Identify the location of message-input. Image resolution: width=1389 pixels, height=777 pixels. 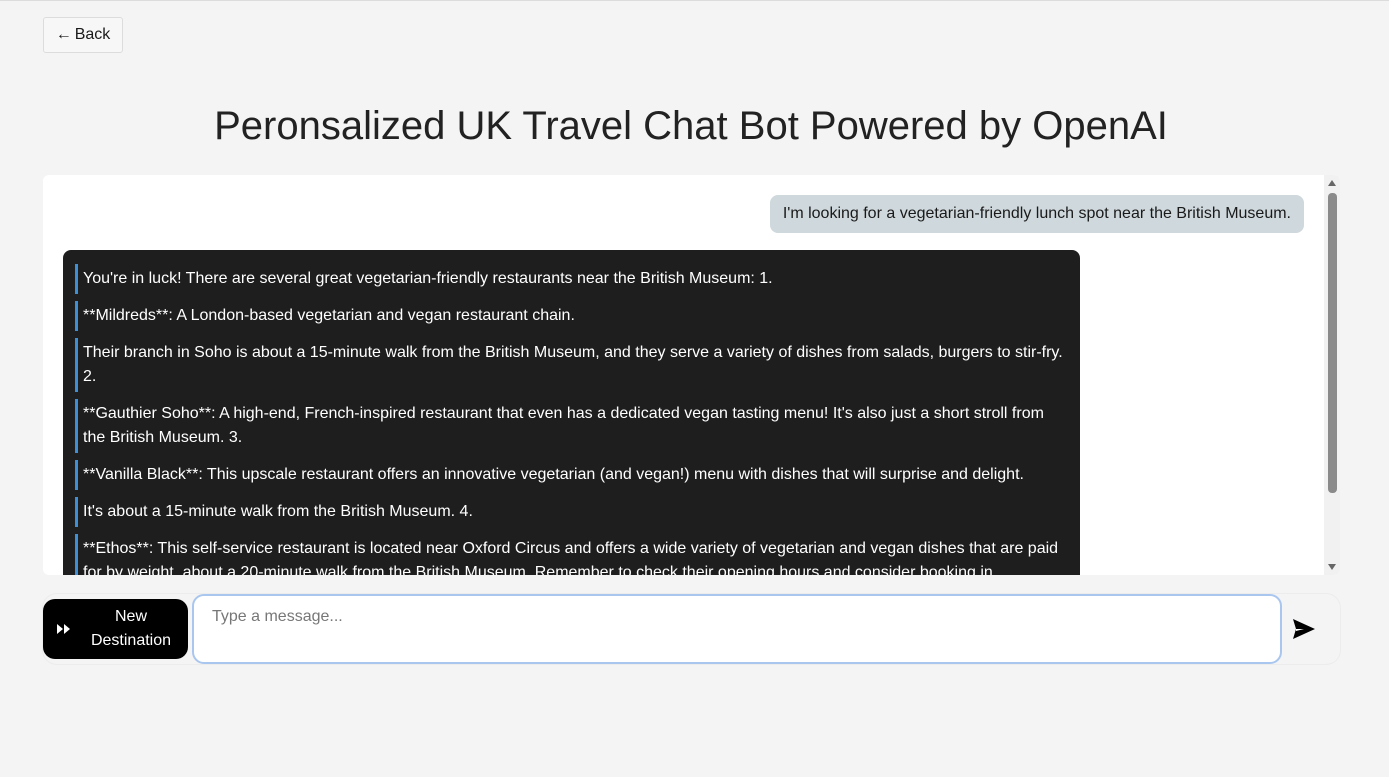
(737, 629).